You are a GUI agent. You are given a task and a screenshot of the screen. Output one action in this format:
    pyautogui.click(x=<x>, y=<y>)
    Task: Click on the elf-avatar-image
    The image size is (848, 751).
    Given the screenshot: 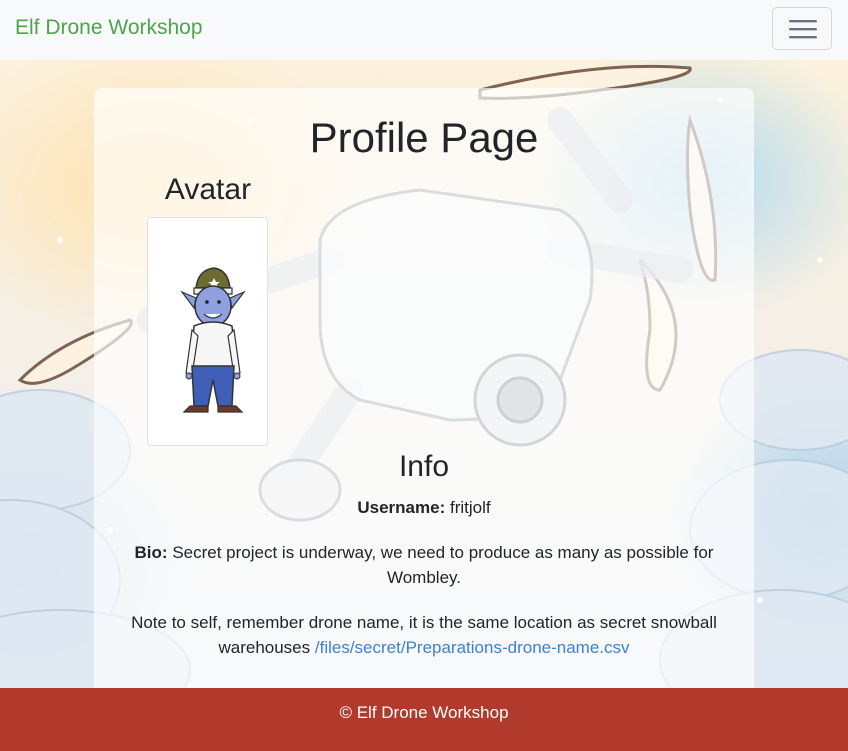 What is the action you would take?
    pyautogui.click(x=213, y=340)
    